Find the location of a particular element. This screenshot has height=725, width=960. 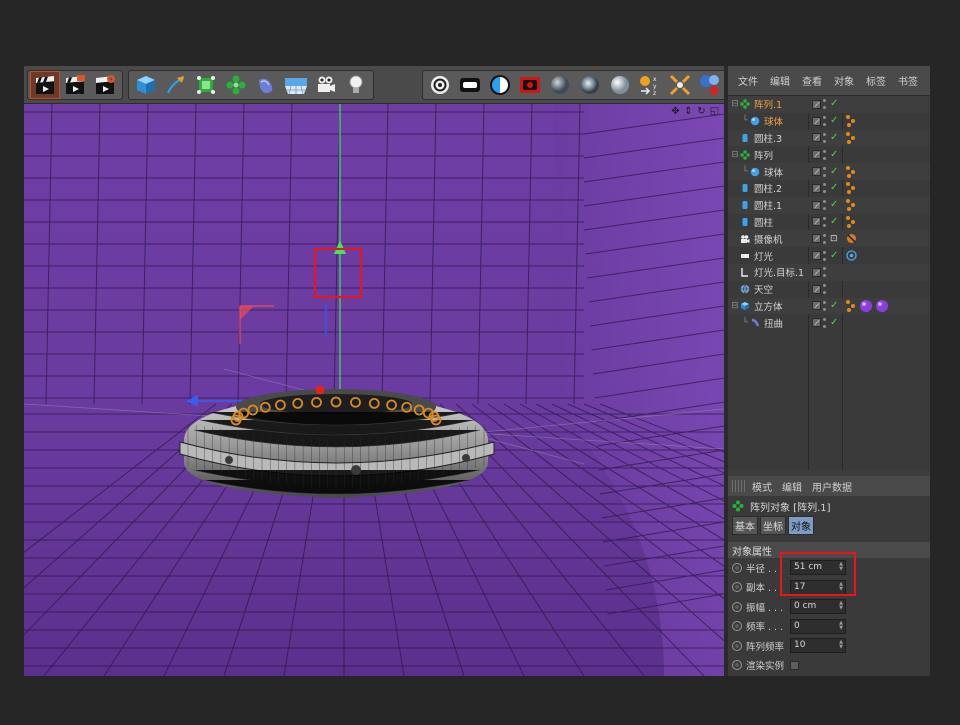

object-name: 摄像机 is located at coordinates (768, 239).